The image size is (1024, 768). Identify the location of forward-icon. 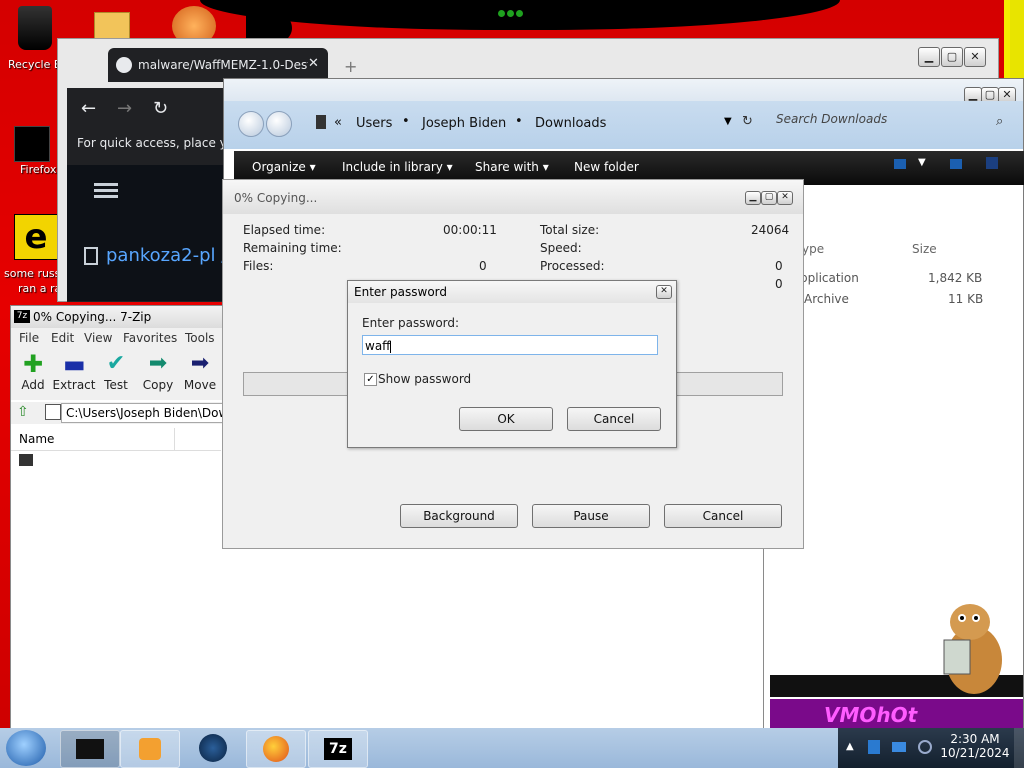
(279, 124).